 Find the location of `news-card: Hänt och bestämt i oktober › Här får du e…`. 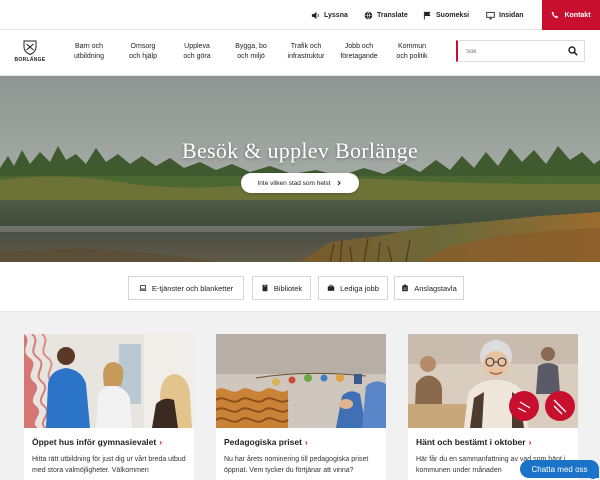

news-card: Hänt och bestämt i oktober › Här får du e… is located at coordinates (493, 407).